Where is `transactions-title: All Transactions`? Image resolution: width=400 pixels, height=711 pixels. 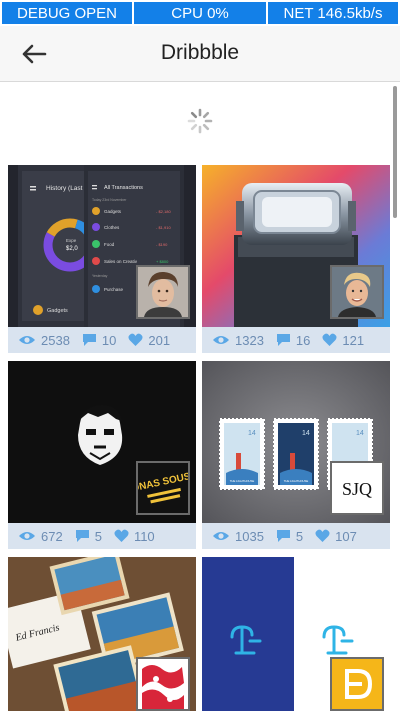
transactions-title: All Transactions is located at coordinates (123, 188).